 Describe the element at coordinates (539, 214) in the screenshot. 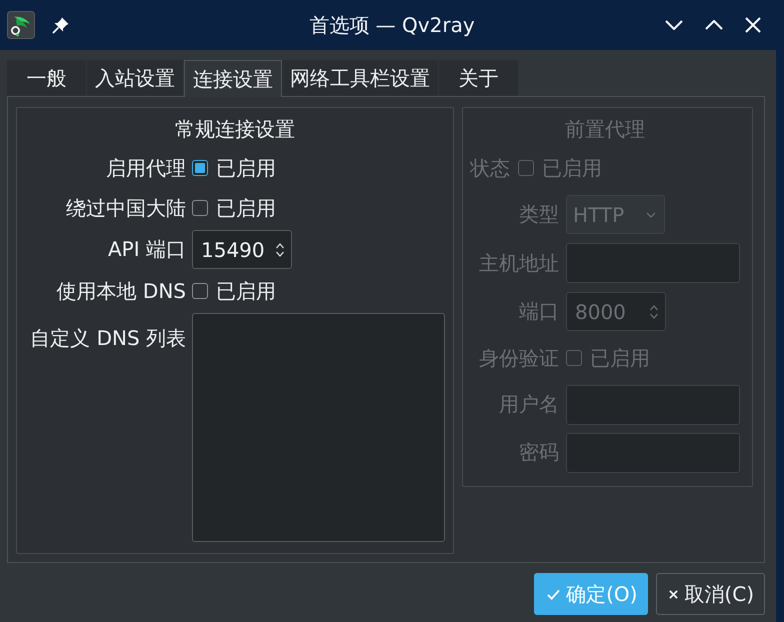

I see `field-label: 类型` at that location.